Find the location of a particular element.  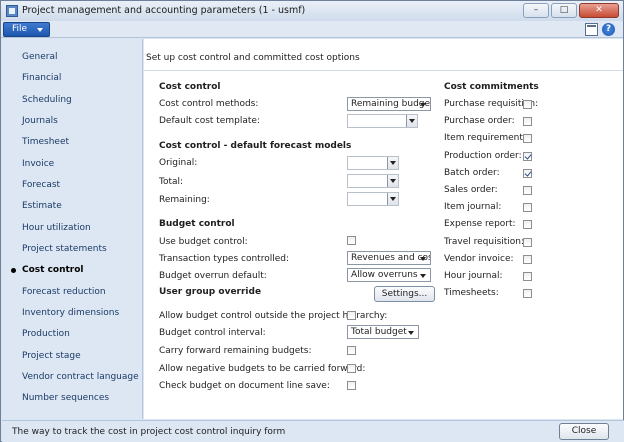

transaction-types-label: Transaction types controlled: is located at coordinates (224, 259).